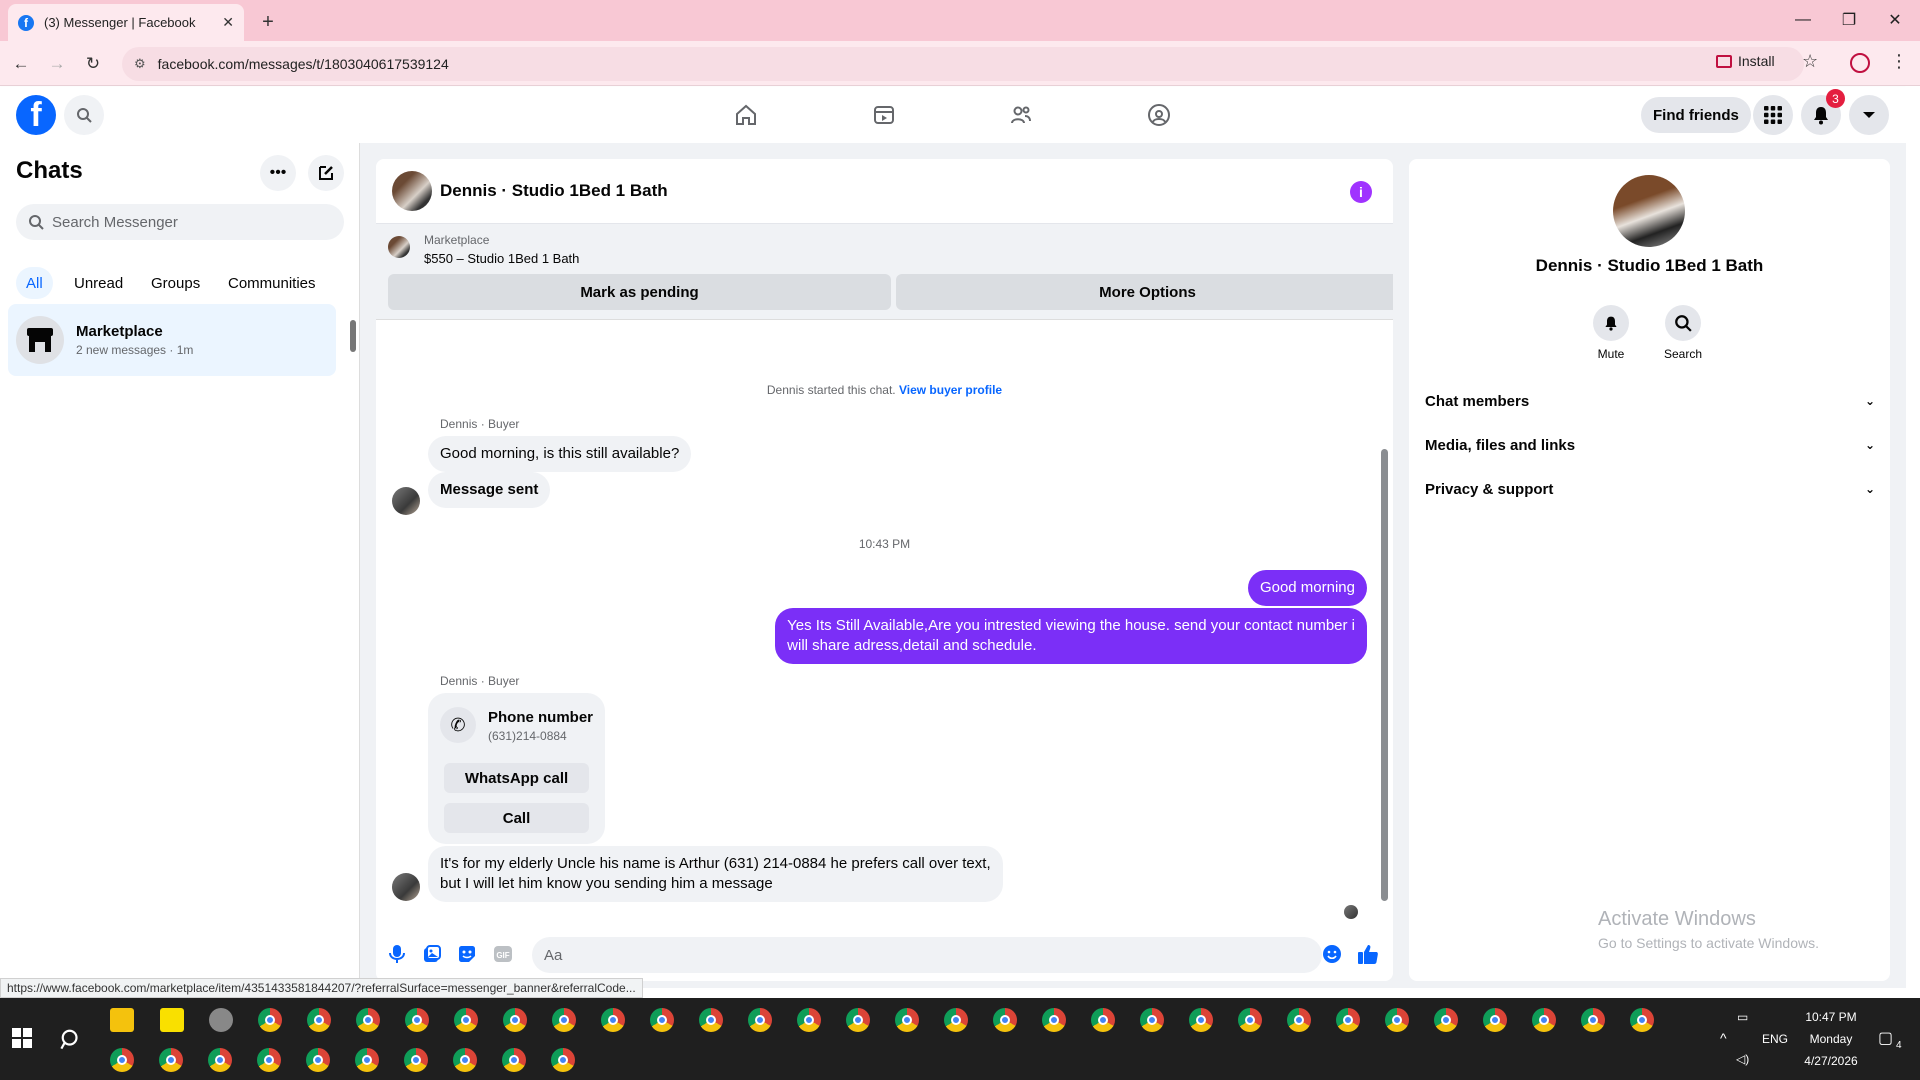  What do you see at coordinates (1683, 333) in the screenshot?
I see `search-conversation-button: Search` at bounding box center [1683, 333].